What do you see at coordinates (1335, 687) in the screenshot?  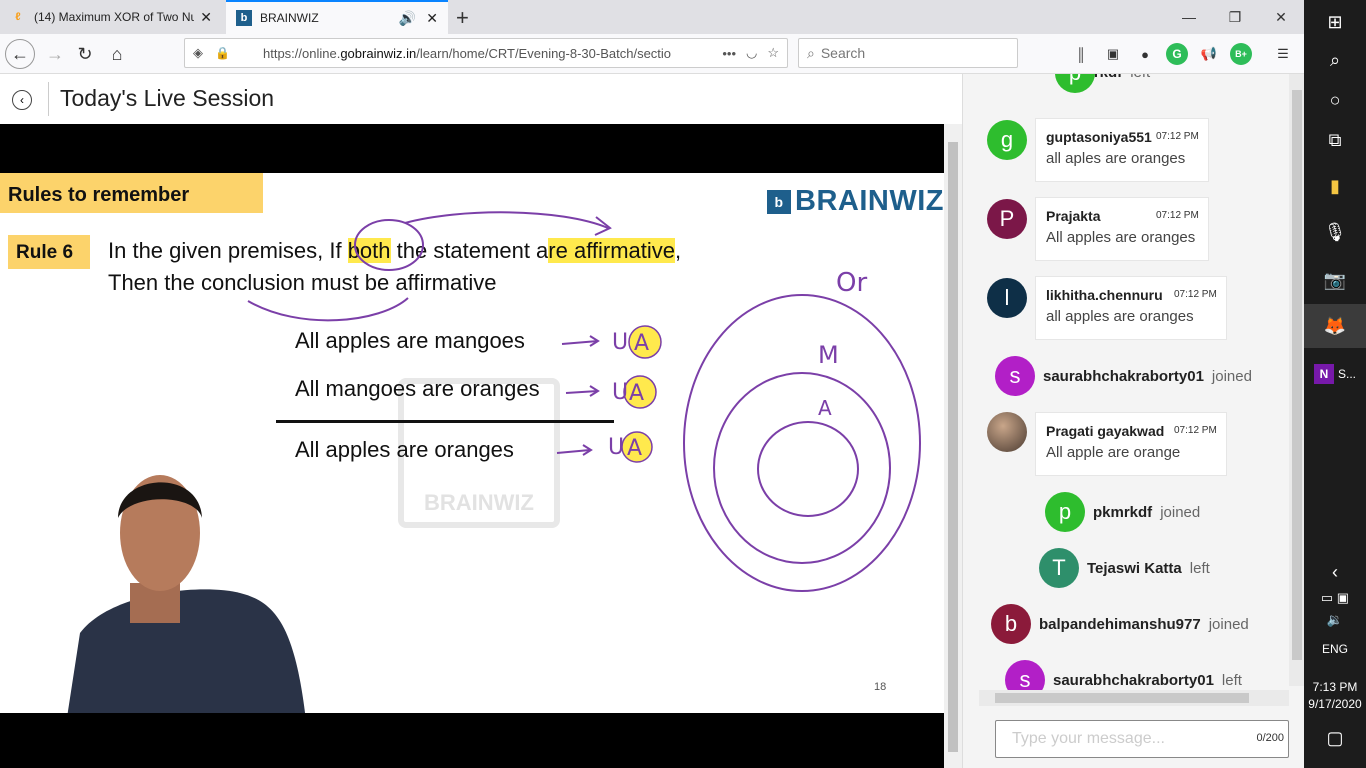 I see `clock-time: 7:13 PM` at bounding box center [1335, 687].